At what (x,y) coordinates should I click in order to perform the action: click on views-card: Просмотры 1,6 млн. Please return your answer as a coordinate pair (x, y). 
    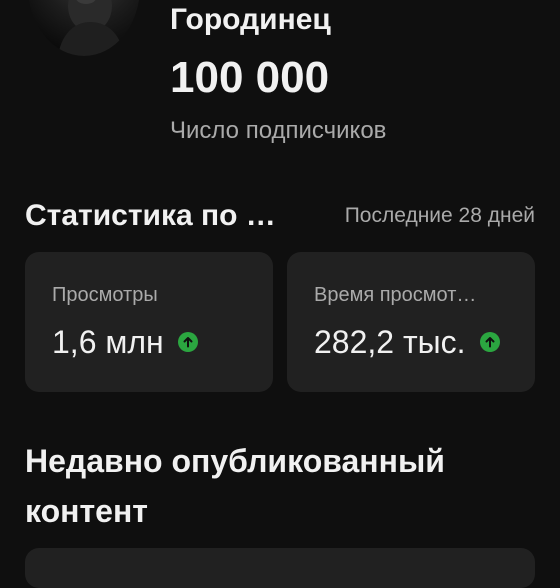
    Looking at the image, I should click on (149, 322).